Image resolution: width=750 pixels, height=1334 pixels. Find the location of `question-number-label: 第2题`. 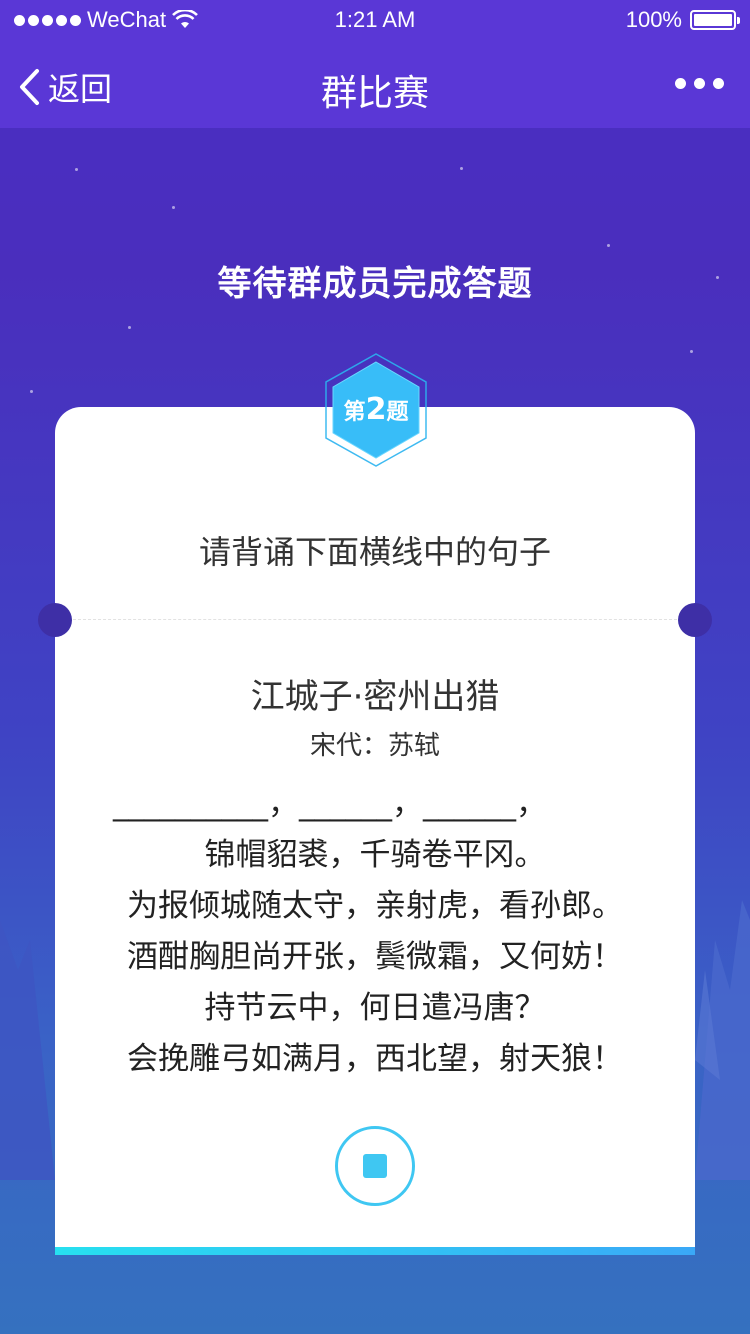

question-number-label: 第2题 is located at coordinates (376, 409).